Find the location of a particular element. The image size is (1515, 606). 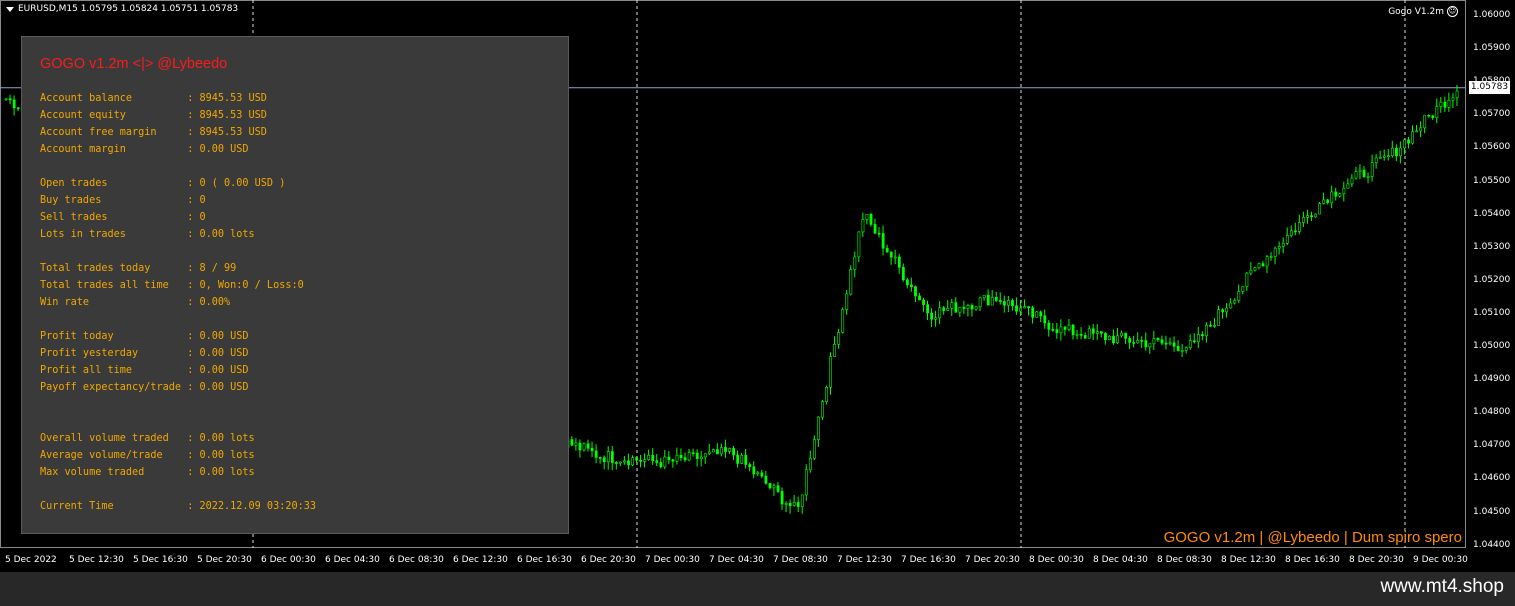

stat-row: Profit yesterday : 0.00 USD is located at coordinates (144, 353).